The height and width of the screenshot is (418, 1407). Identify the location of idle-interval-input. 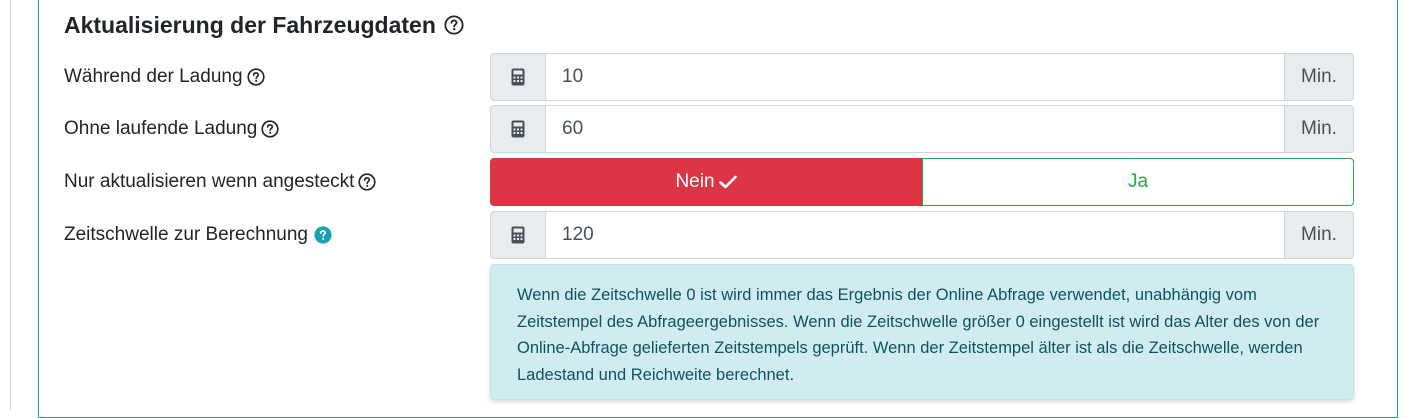
(915, 129).